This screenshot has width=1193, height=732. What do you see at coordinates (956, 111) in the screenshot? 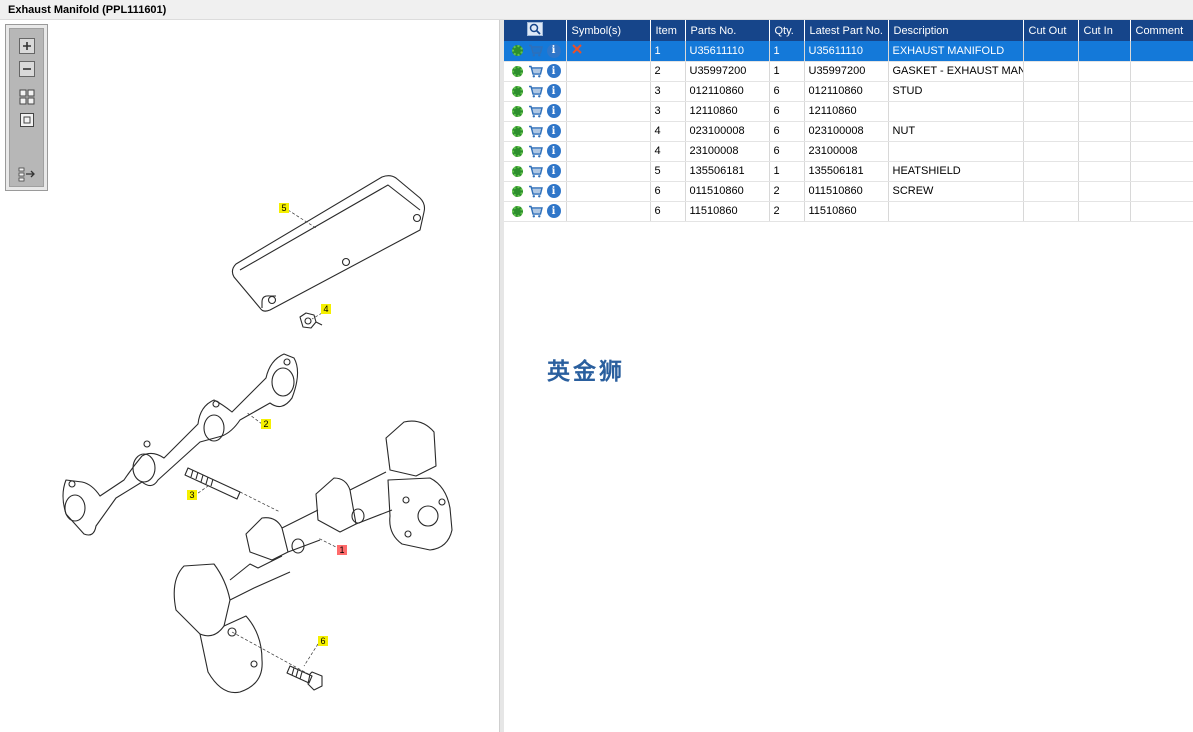
I see `cell-description` at bounding box center [956, 111].